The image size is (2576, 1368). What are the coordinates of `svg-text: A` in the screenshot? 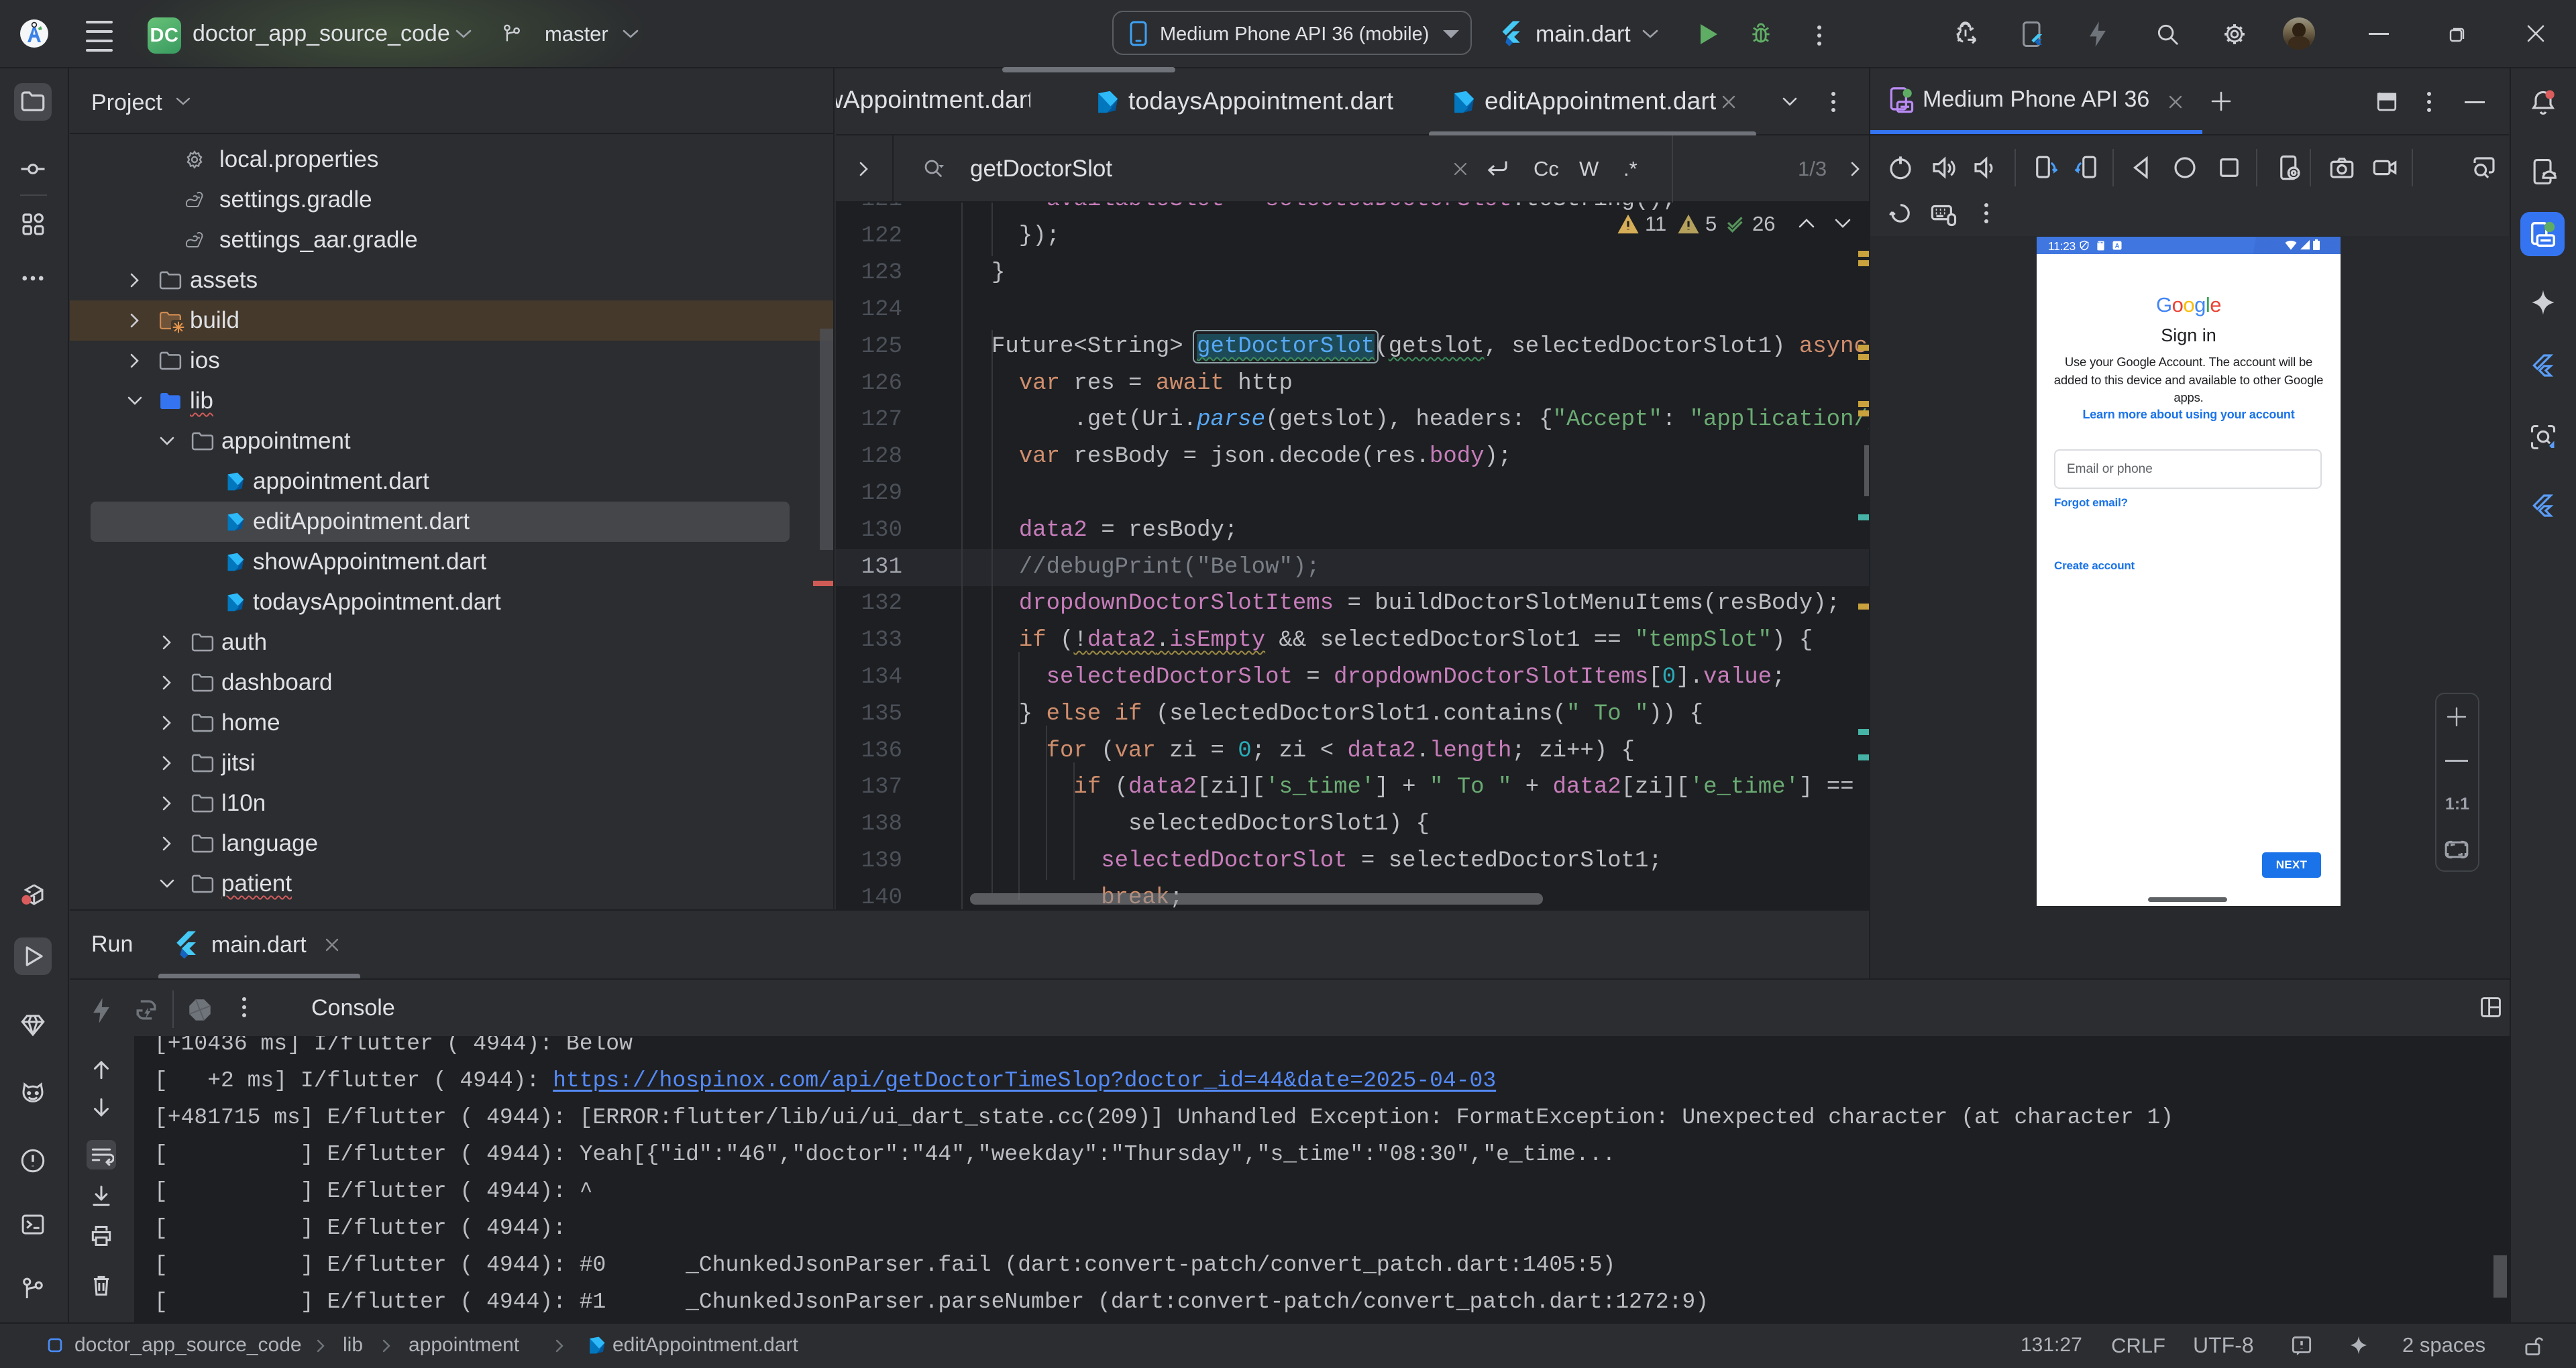 It's located at (2117, 245).